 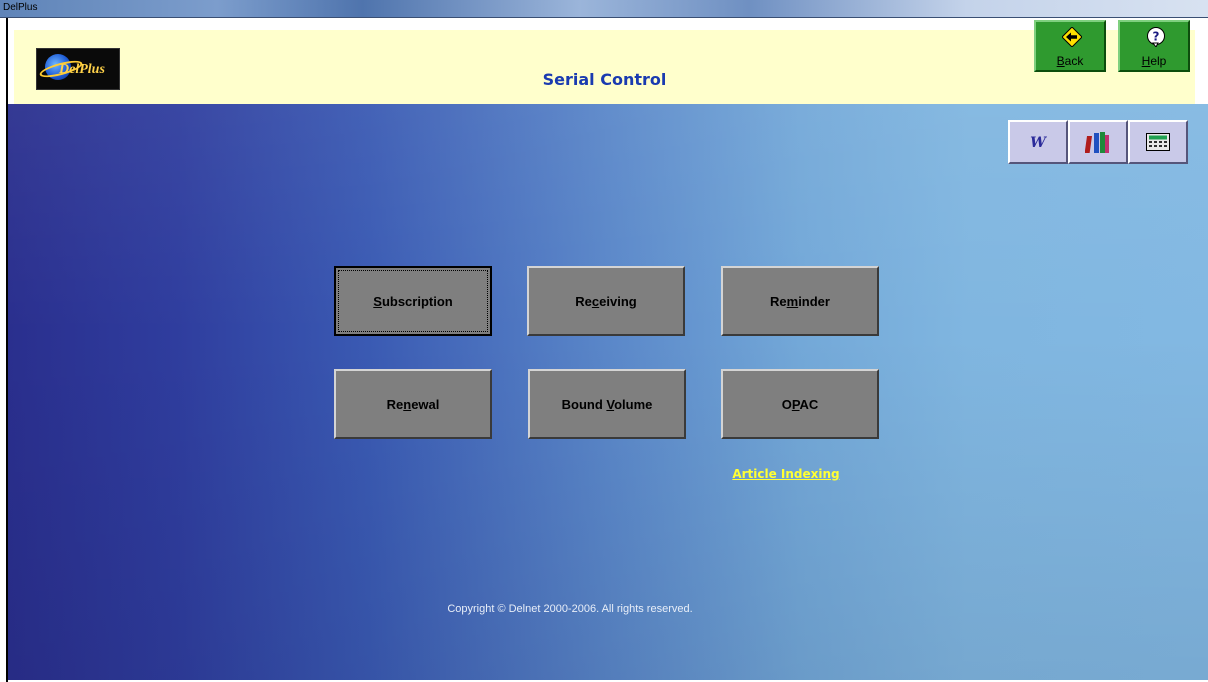 I want to click on books-icon, so click(x=1097, y=142).